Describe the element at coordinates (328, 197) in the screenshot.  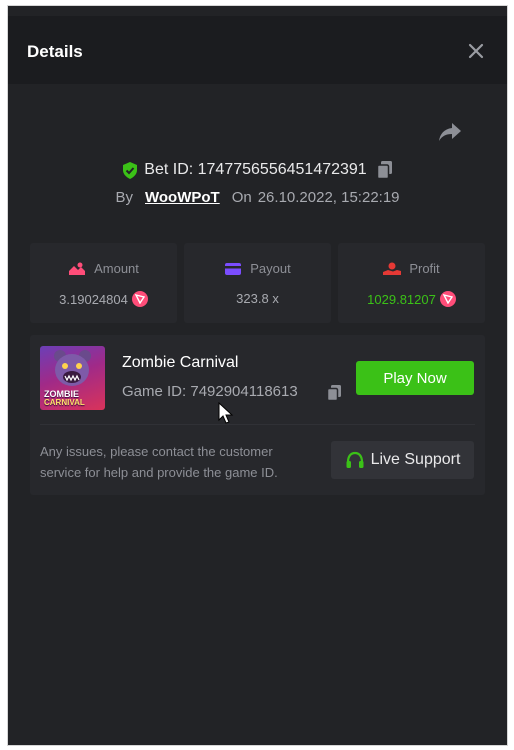
I see `bet-datetime: 26.10.2022, 15:22:19` at that location.